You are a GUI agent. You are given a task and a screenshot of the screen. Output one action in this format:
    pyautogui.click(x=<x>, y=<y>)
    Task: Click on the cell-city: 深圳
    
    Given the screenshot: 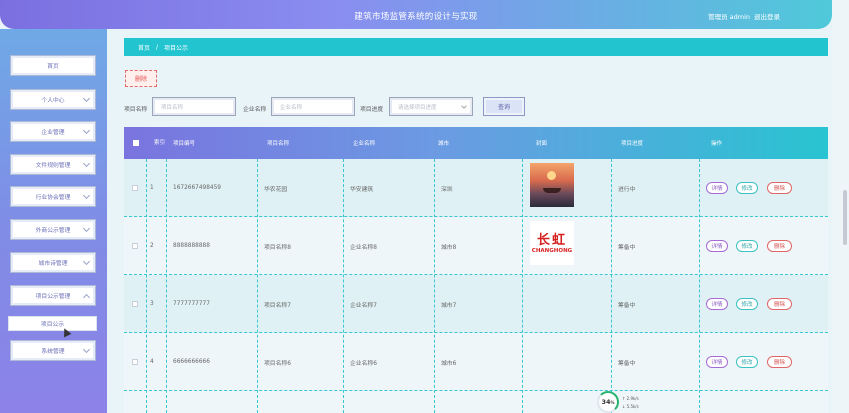 What is the action you would take?
    pyautogui.click(x=447, y=189)
    